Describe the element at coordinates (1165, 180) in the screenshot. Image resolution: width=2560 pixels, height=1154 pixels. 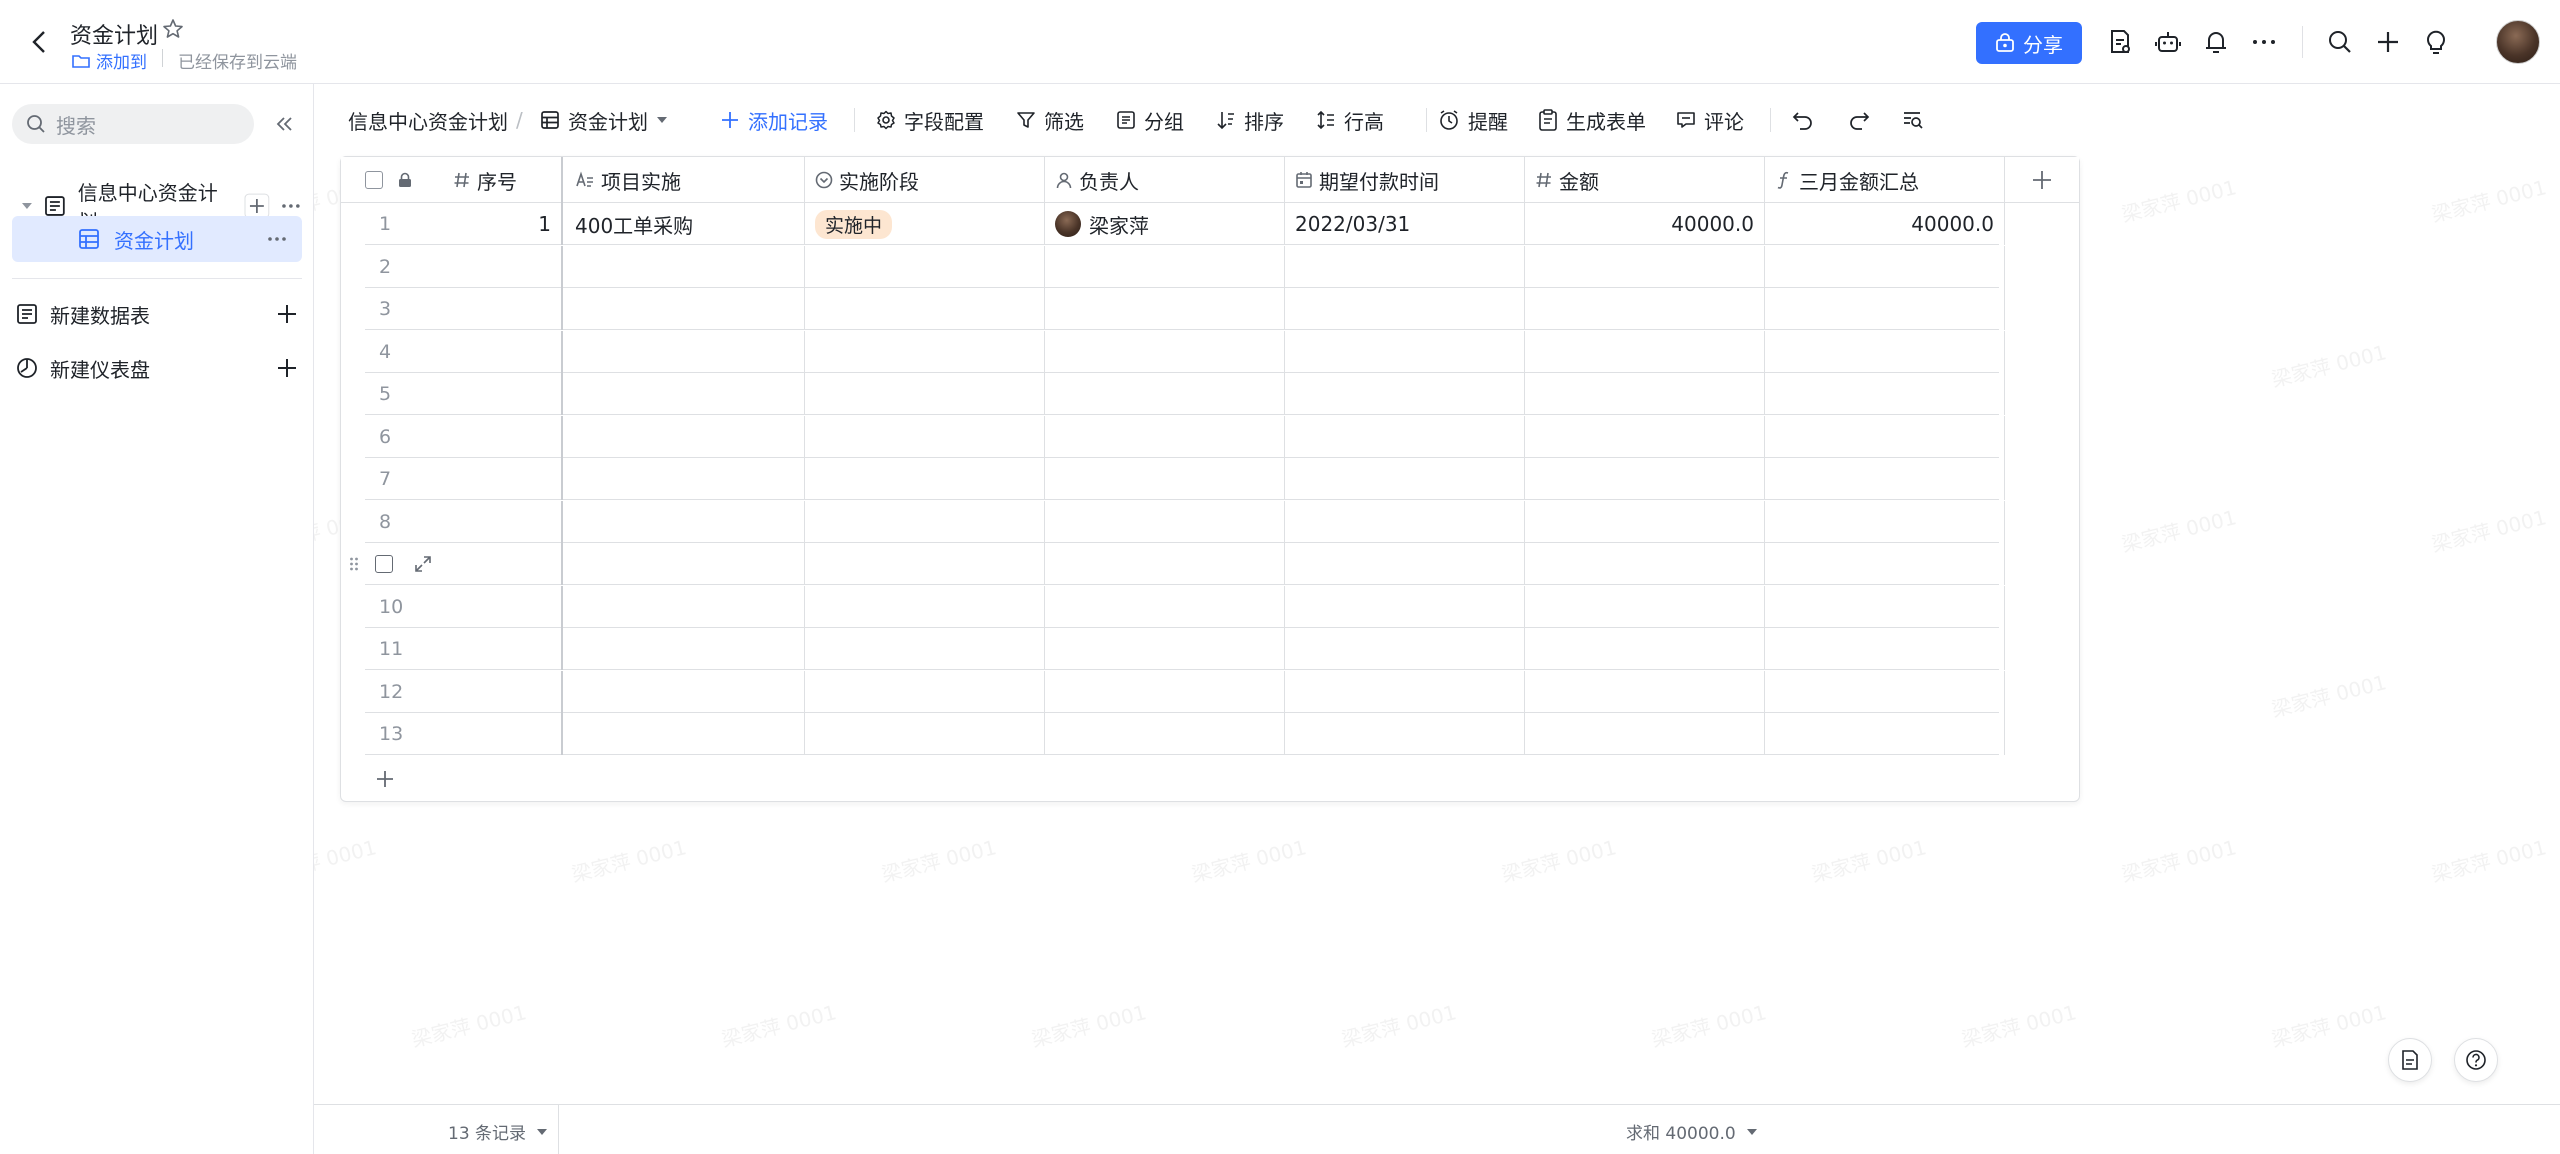
I see `column-header-owner: 负责人` at that location.